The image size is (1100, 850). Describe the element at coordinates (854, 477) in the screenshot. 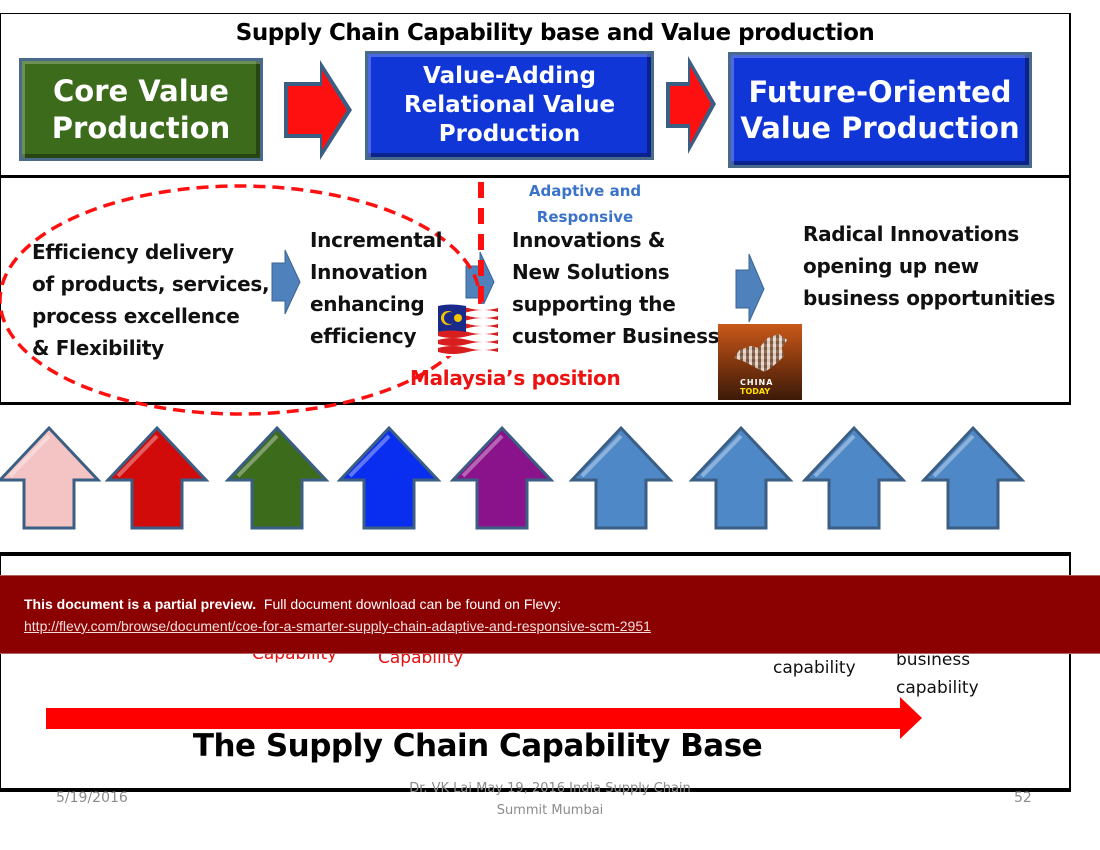

I see `up-arrow-steel-blue-3-icon` at that location.